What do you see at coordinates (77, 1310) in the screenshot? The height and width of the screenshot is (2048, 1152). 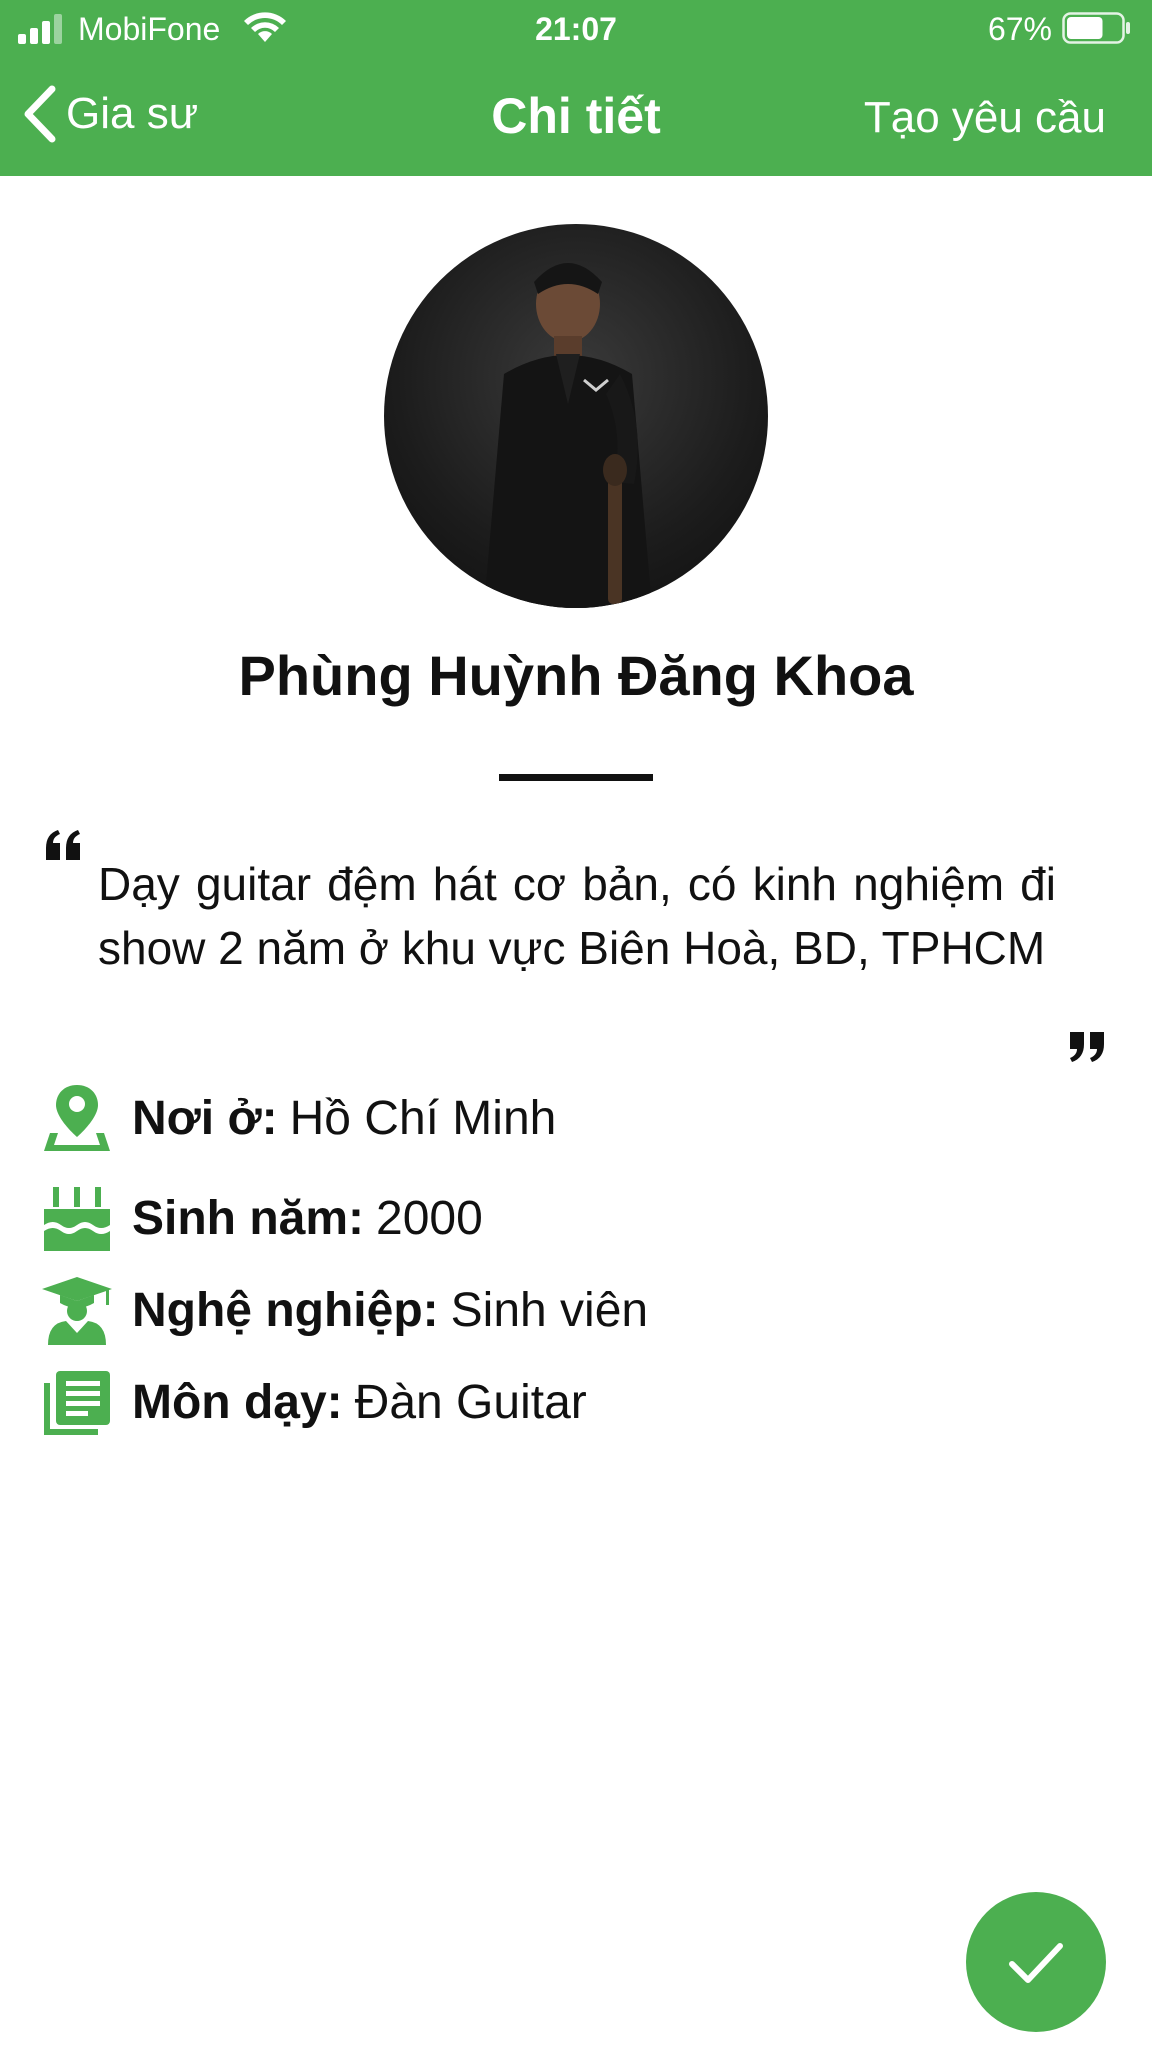 I see `graduate-icon` at bounding box center [77, 1310].